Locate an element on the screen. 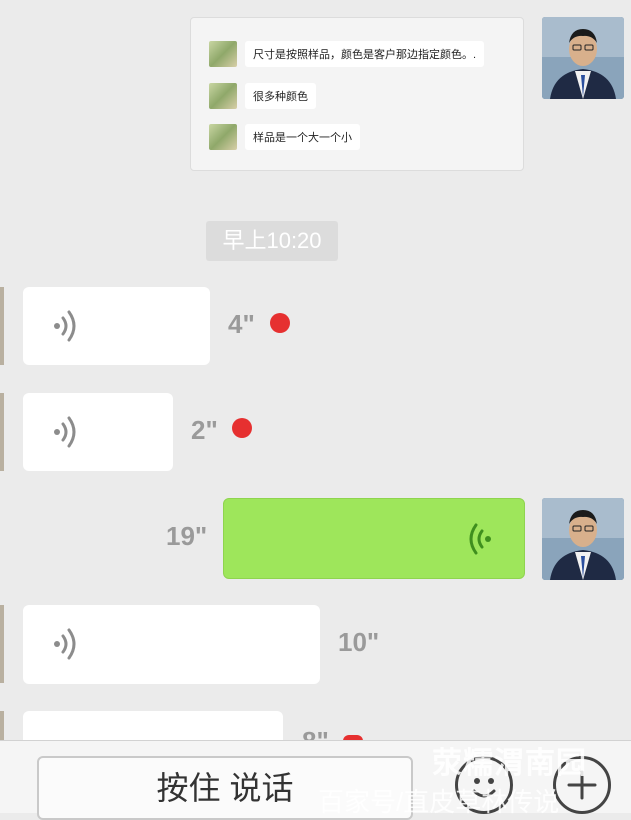 The width and height of the screenshot is (631, 820). logo-watermark: 荥糯渭南园 is located at coordinates (509, 763).